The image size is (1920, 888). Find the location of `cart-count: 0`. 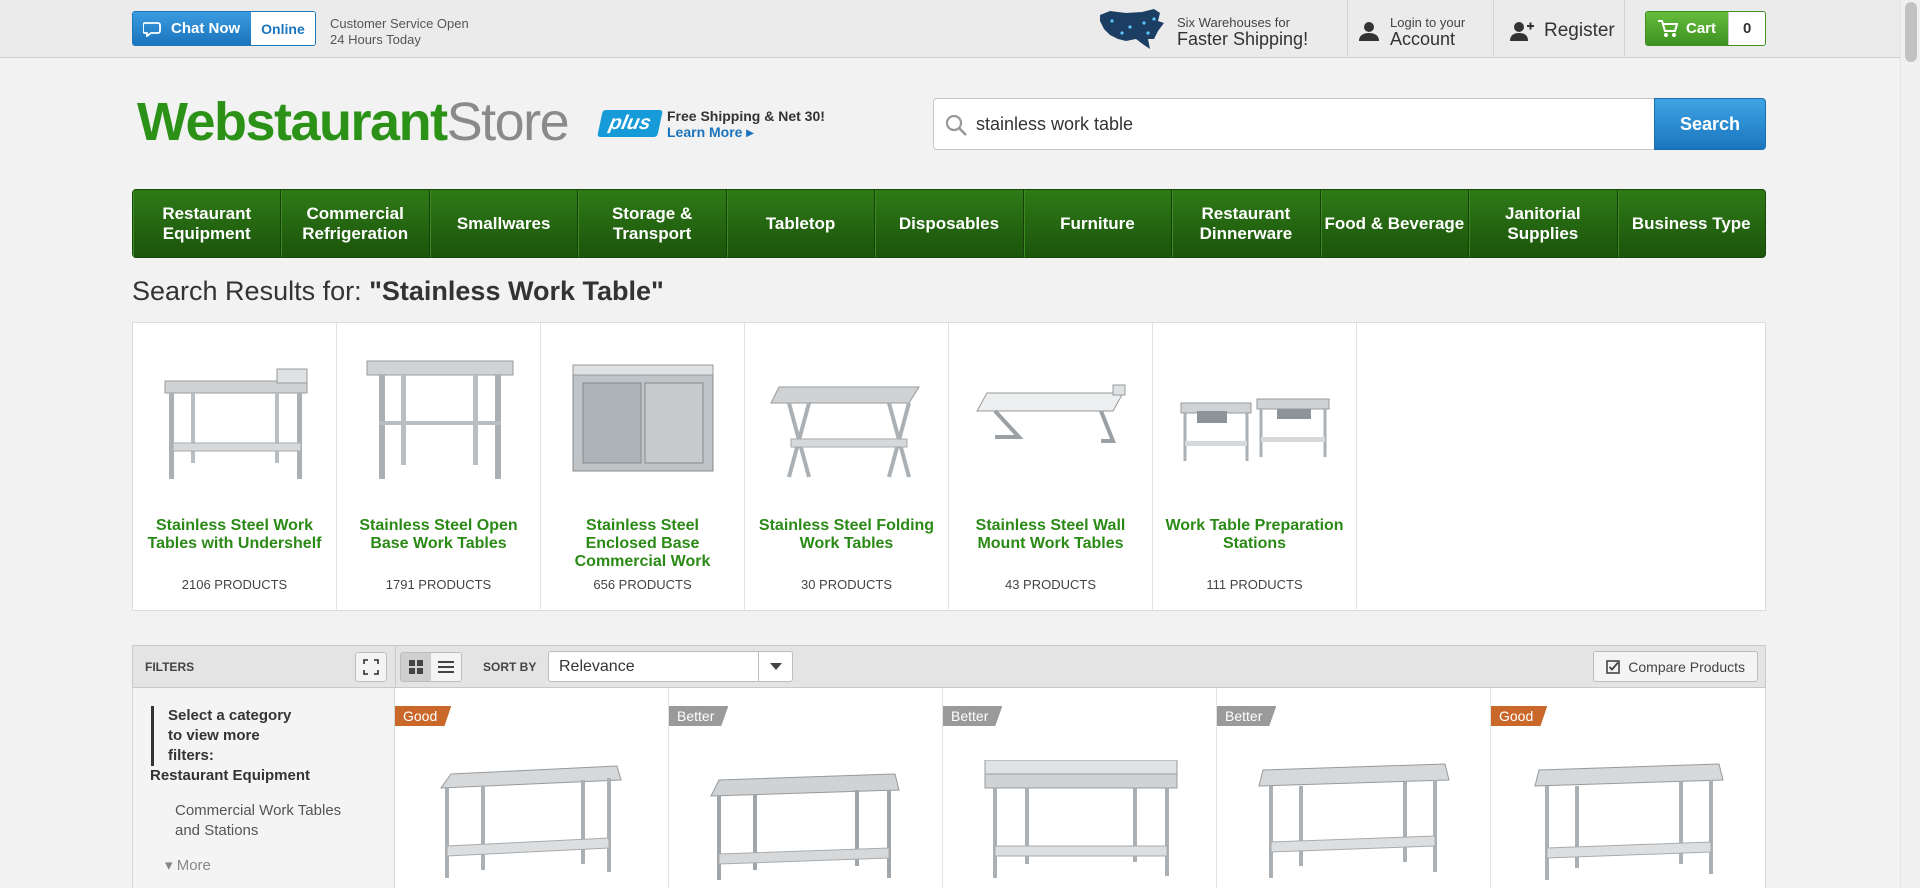

cart-count: 0 is located at coordinates (1747, 28).